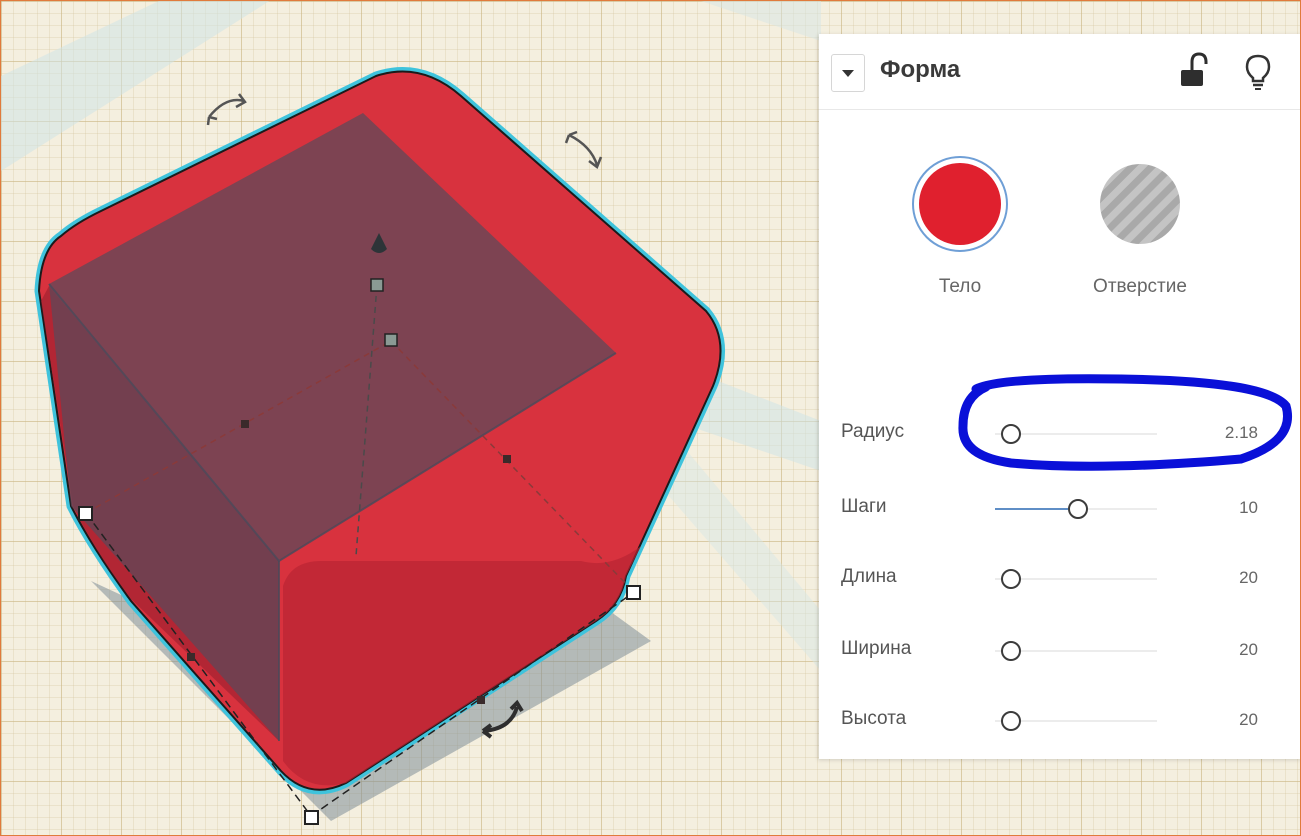 The image size is (1301, 836). Describe the element at coordinates (920, 69) in the screenshot. I see `panel-title: Форма` at that location.